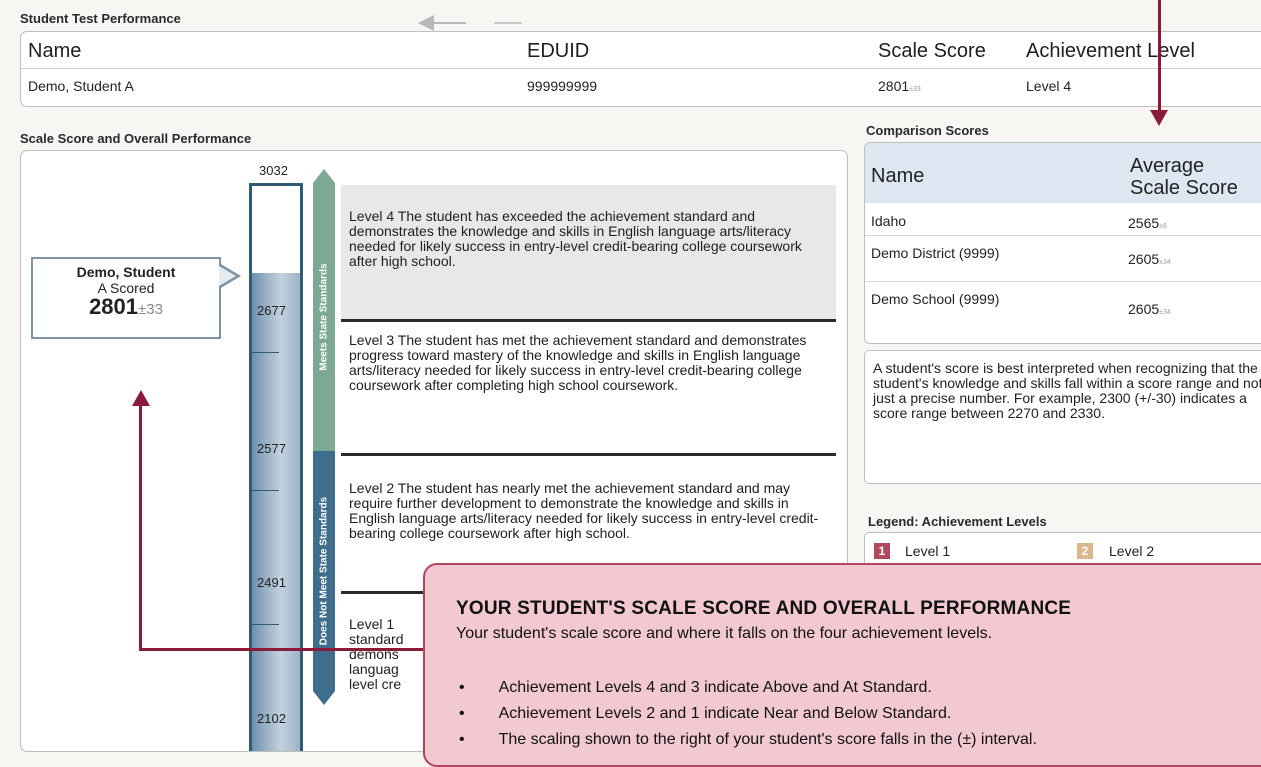 The height and width of the screenshot is (767, 1261). Describe the element at coordinates (55, 51) in the screenshot. I see `header-name: Name` at that location.